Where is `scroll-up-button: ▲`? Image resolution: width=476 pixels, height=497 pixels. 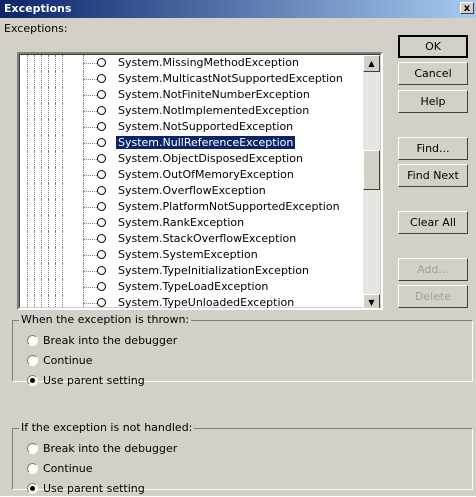 scroll-up-button: ▲ is located at coordinates (371, 63).